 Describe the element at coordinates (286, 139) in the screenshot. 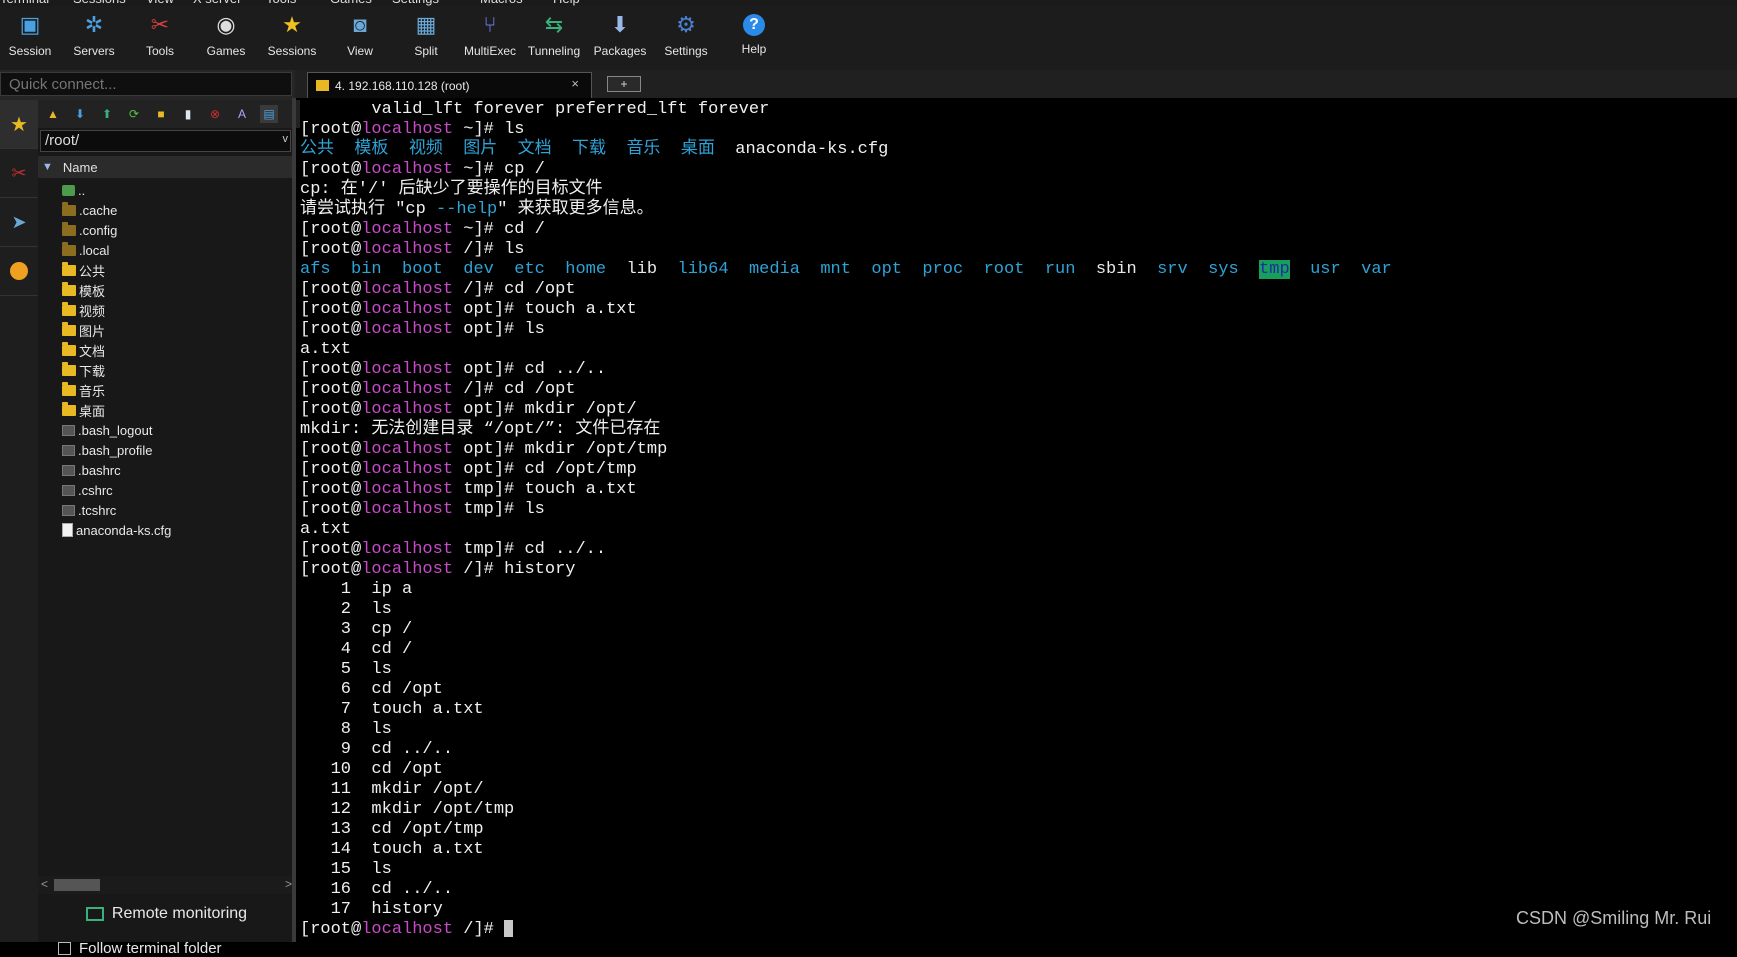

I see `chevron-down-icon: v` at that location.